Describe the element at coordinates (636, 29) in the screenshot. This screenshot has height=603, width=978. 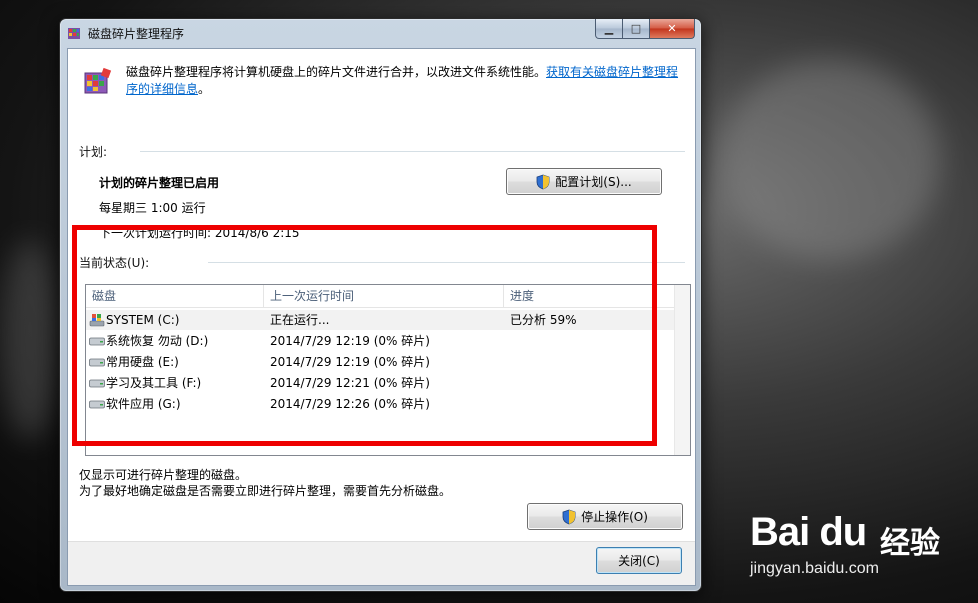
I see `maximize-button: □` at that location.